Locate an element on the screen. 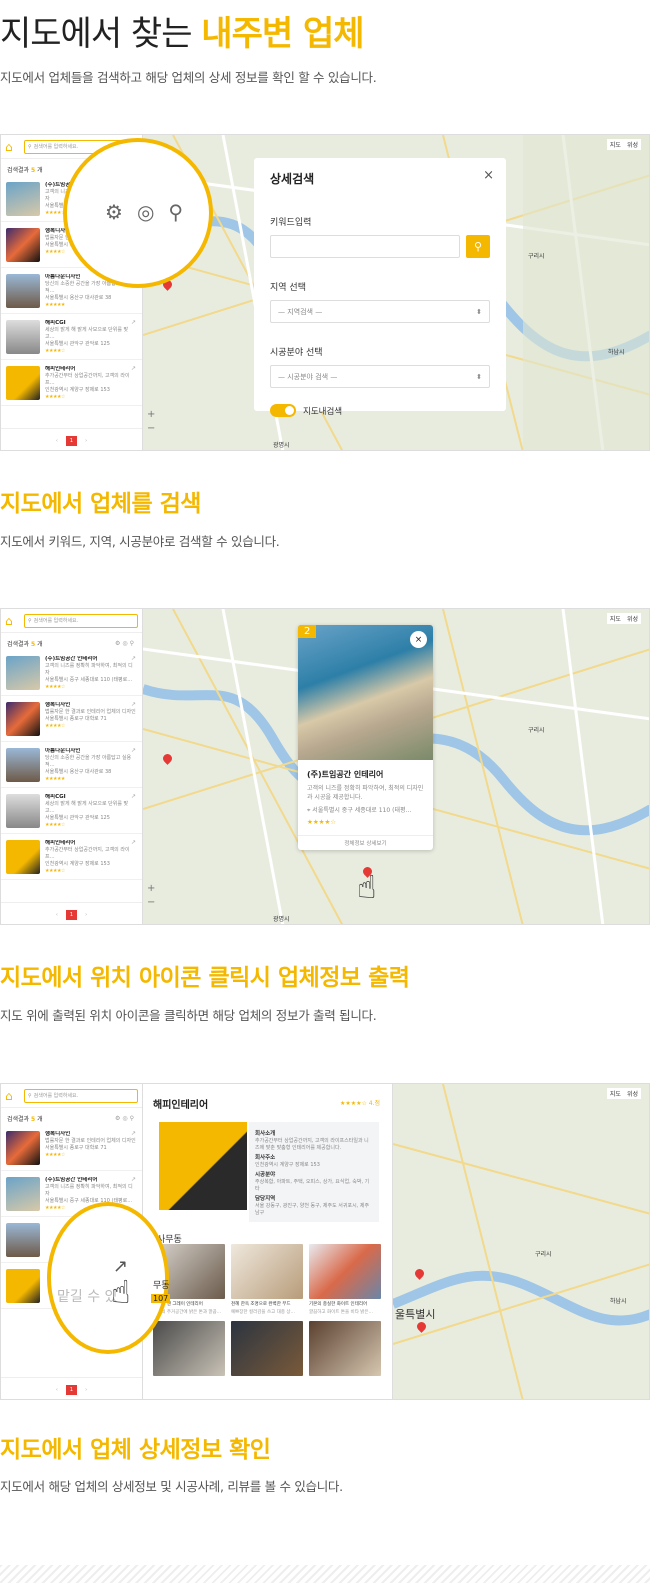  zoomed-text: 맡길 수 있 is located at coordinates (87, 1297).